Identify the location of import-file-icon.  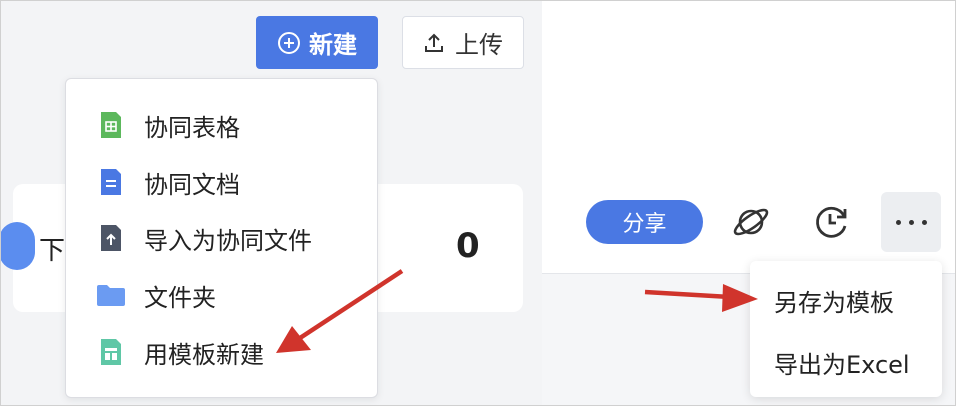
(111, 238).